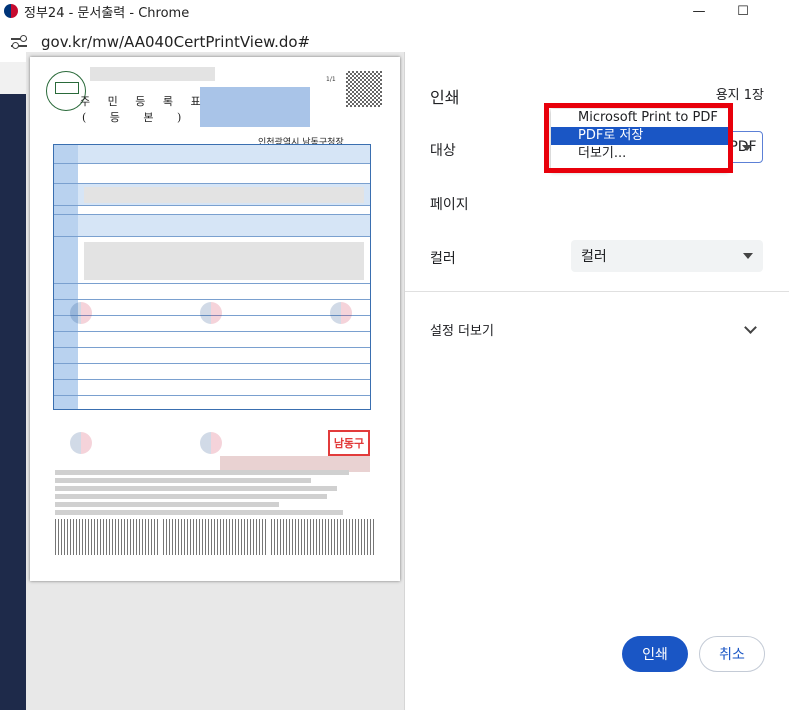 This screenshot has width=789, height=710. Describe the element at coordinates (364, 89) in the screenshot. I see `qr-code` at that location.